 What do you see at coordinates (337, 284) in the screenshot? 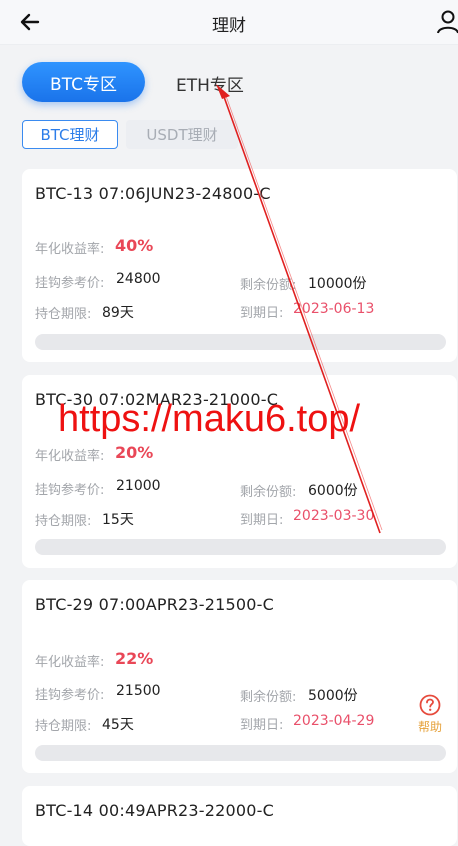
I see `remaining-value: 10000份` at bounding box center [337, 284].